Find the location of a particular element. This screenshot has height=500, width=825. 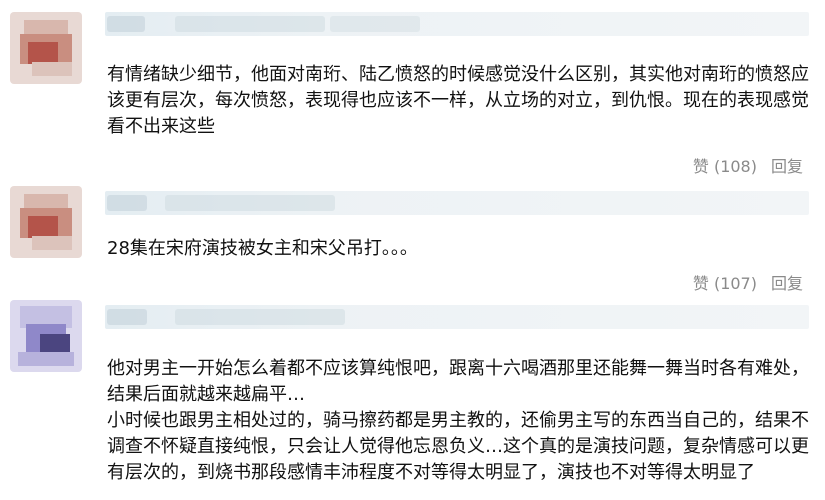

like-button: 赞 (107) is located at coordinates (725, 282).